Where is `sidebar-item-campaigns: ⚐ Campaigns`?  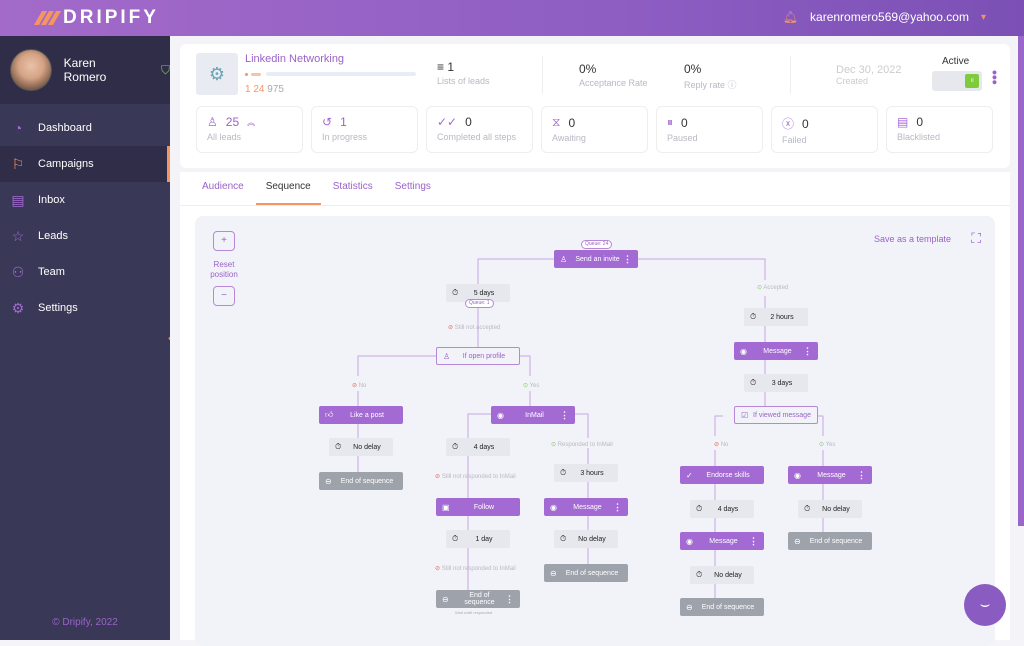 sidebar-item-campaigns: ⚐ Campaigns is located at coordinates (85, 164).